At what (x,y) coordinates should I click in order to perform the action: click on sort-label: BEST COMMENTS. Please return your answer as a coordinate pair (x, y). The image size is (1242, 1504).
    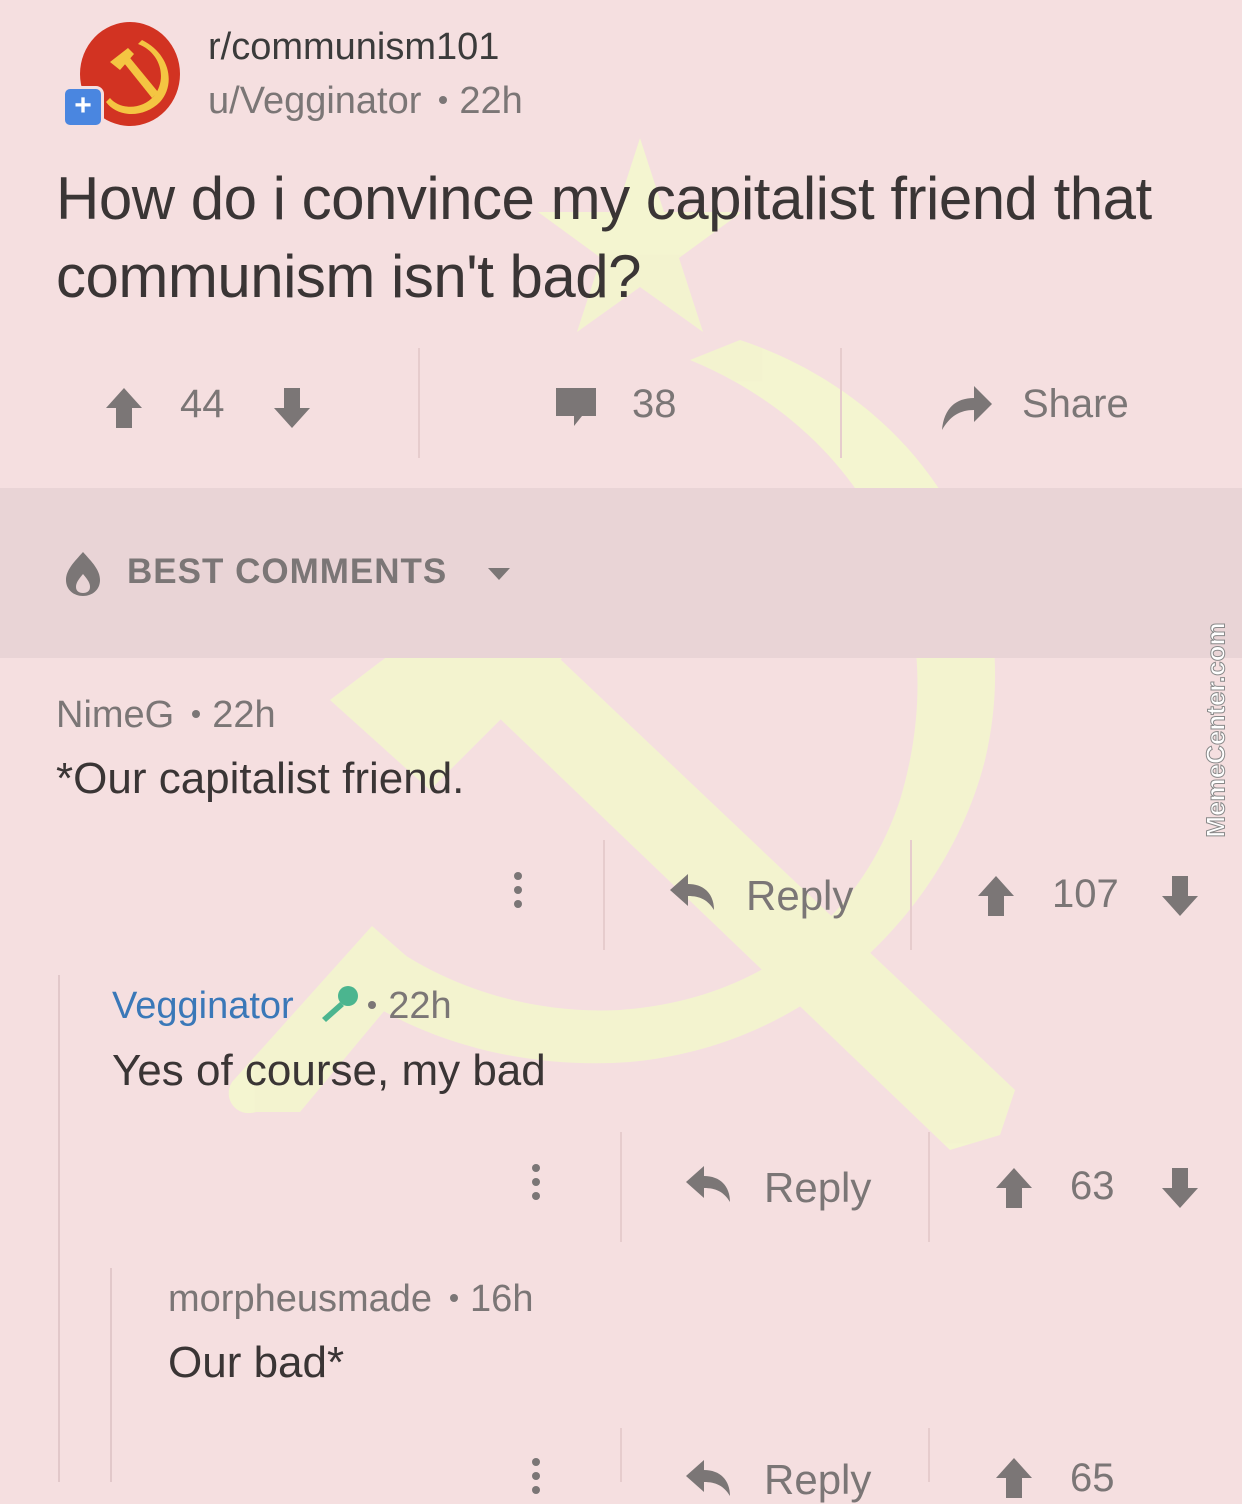
    Looking at the image, I should click on (287, 572).